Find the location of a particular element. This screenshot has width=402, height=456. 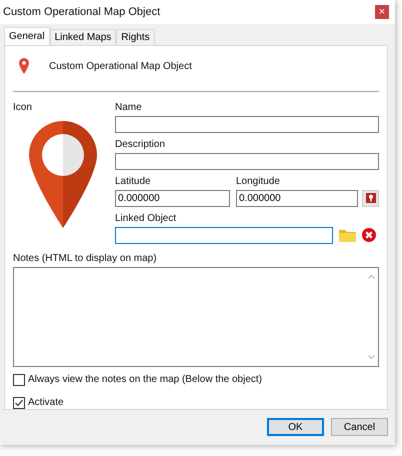

keyhole-icon is located at coordinates (371, 198).